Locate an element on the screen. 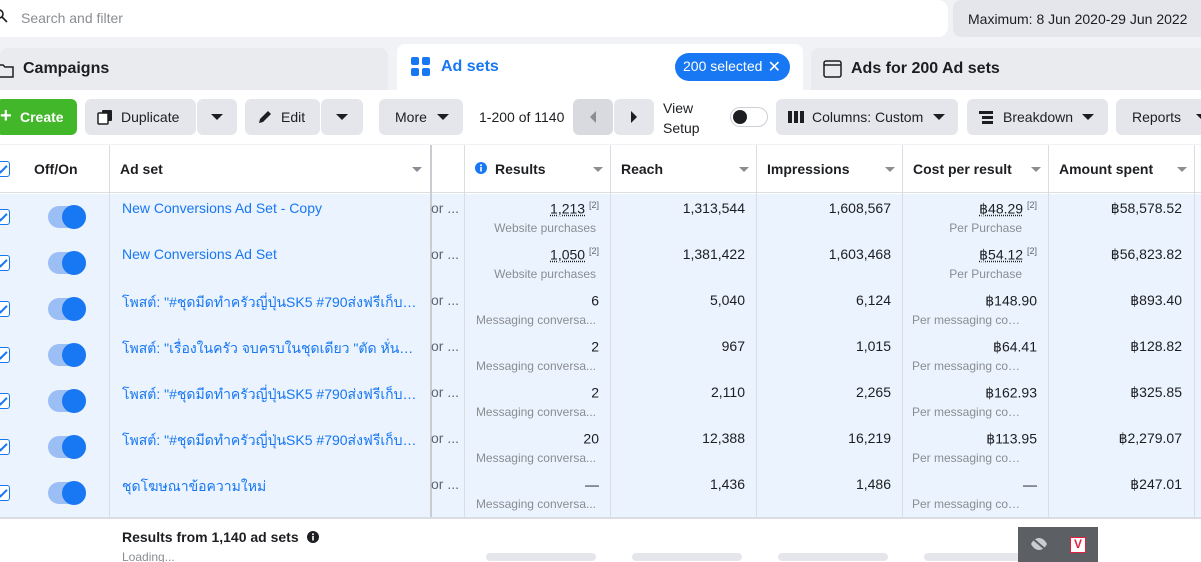 The width and height of the screenshot is (1201, 562). reports-button: Reports is located at coordinates (1158, 117).